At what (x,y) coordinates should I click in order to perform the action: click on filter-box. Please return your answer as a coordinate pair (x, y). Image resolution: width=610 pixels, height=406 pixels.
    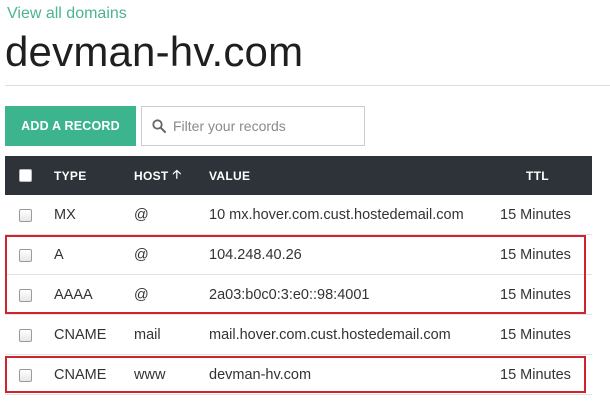
    Looking at the image, I should click on (253, 126).